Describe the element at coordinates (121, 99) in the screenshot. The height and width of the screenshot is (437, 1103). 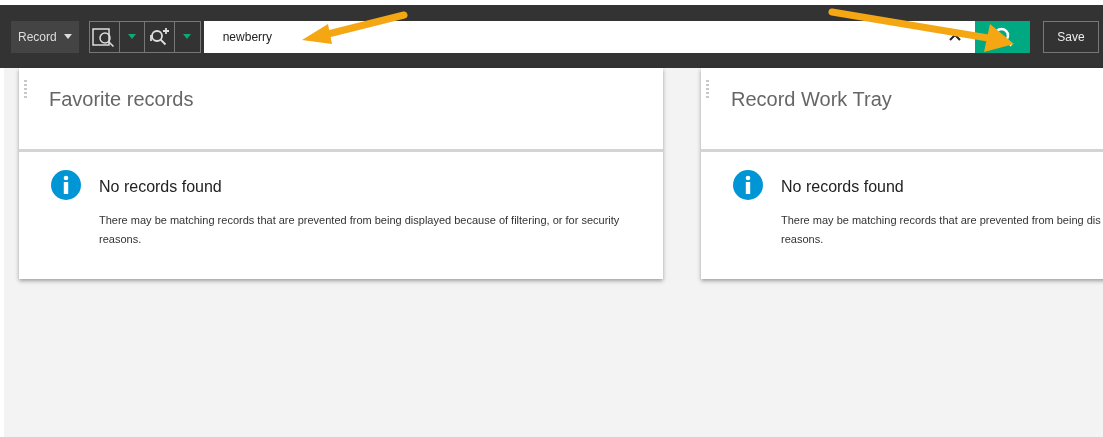
I see `panel-title: Favorite records` at that location.